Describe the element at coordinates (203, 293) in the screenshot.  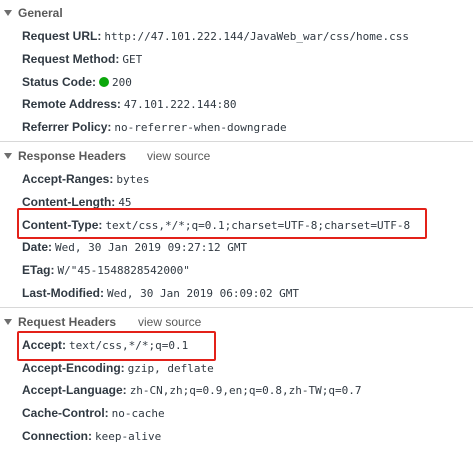
I see `header-value: Wed, 30 Jan 2019 06:09:02 GMT` at that location.